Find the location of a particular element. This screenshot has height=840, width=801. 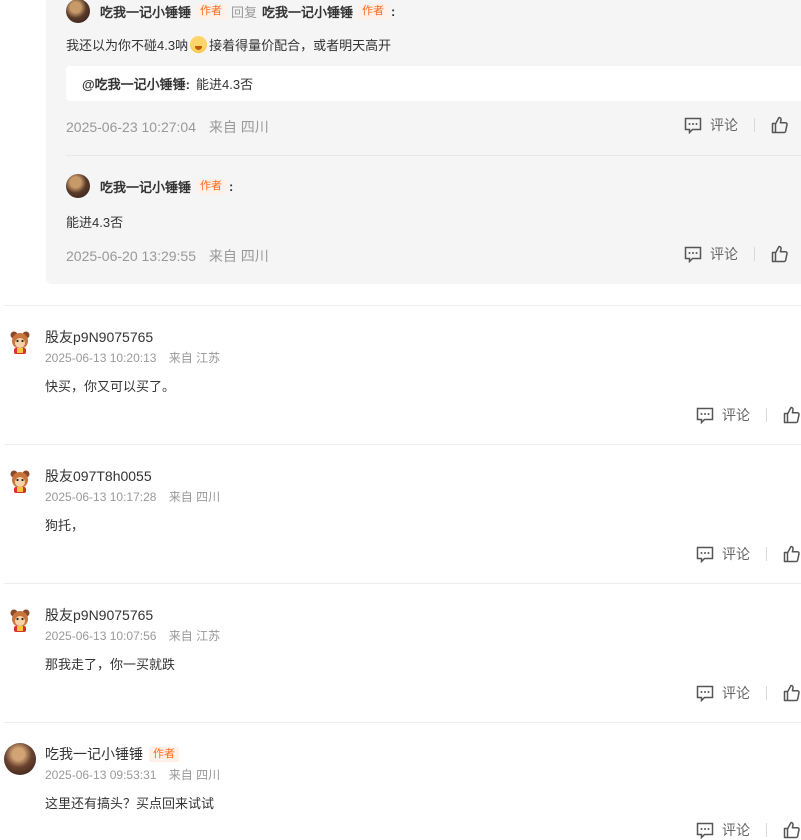

quoted-reply: @吃我一记小锤锤: 能进4.3否 is located at coordinates (433, 83).